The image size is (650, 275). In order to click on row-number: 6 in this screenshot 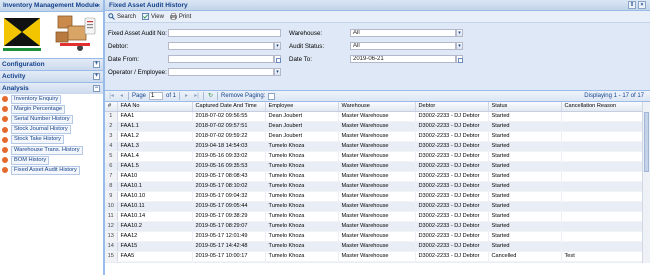, I will do `click(111, 166)`.